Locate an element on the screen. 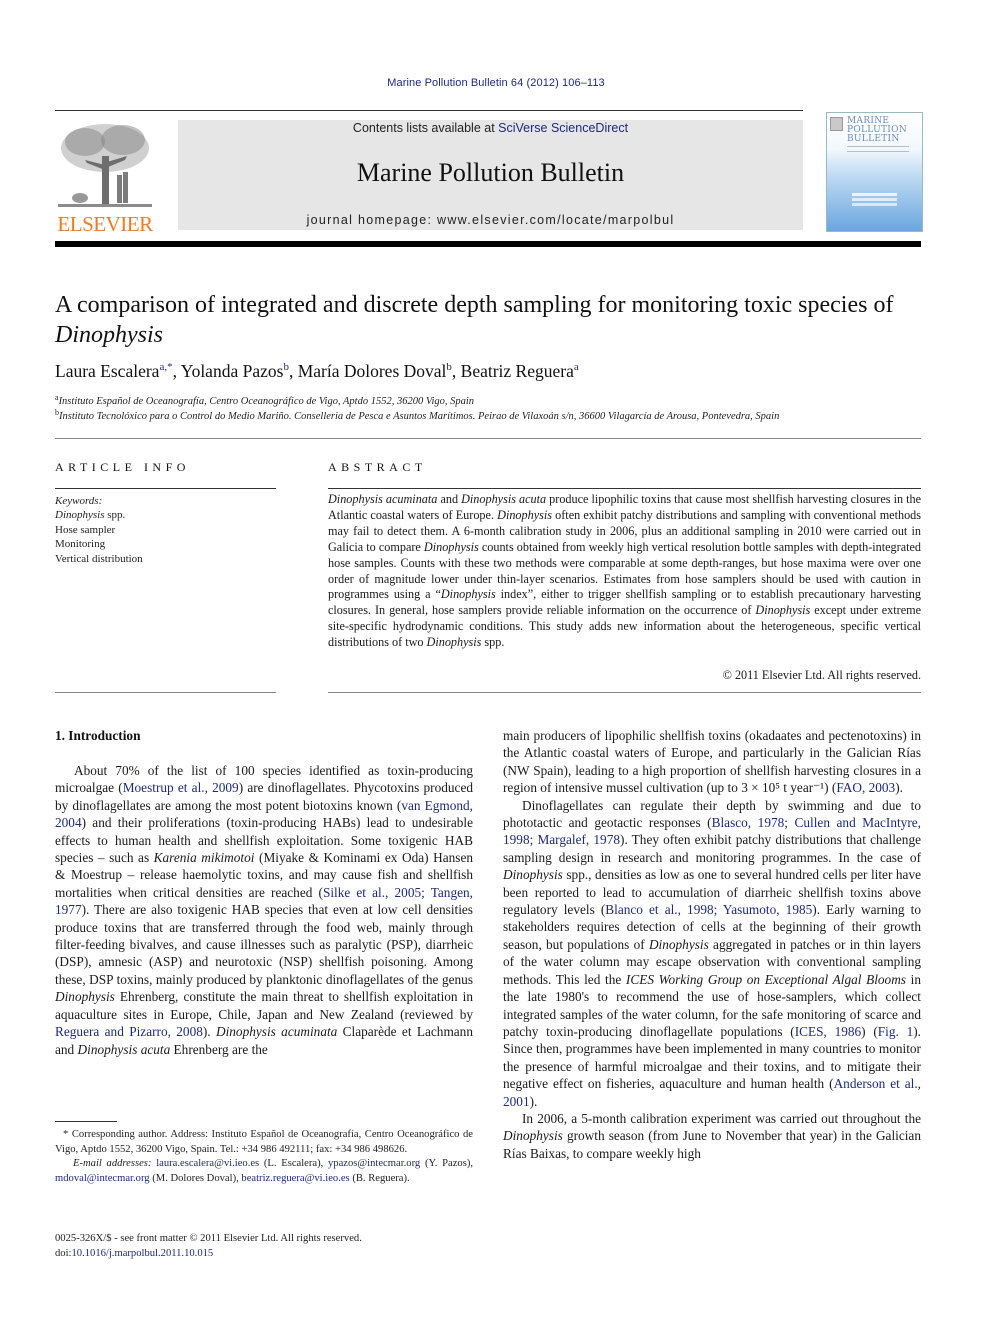 The width and height of the screenshot is (992, 1323). citation-link: Moestrup et al., 2009 is located at coordinates (181, 787).